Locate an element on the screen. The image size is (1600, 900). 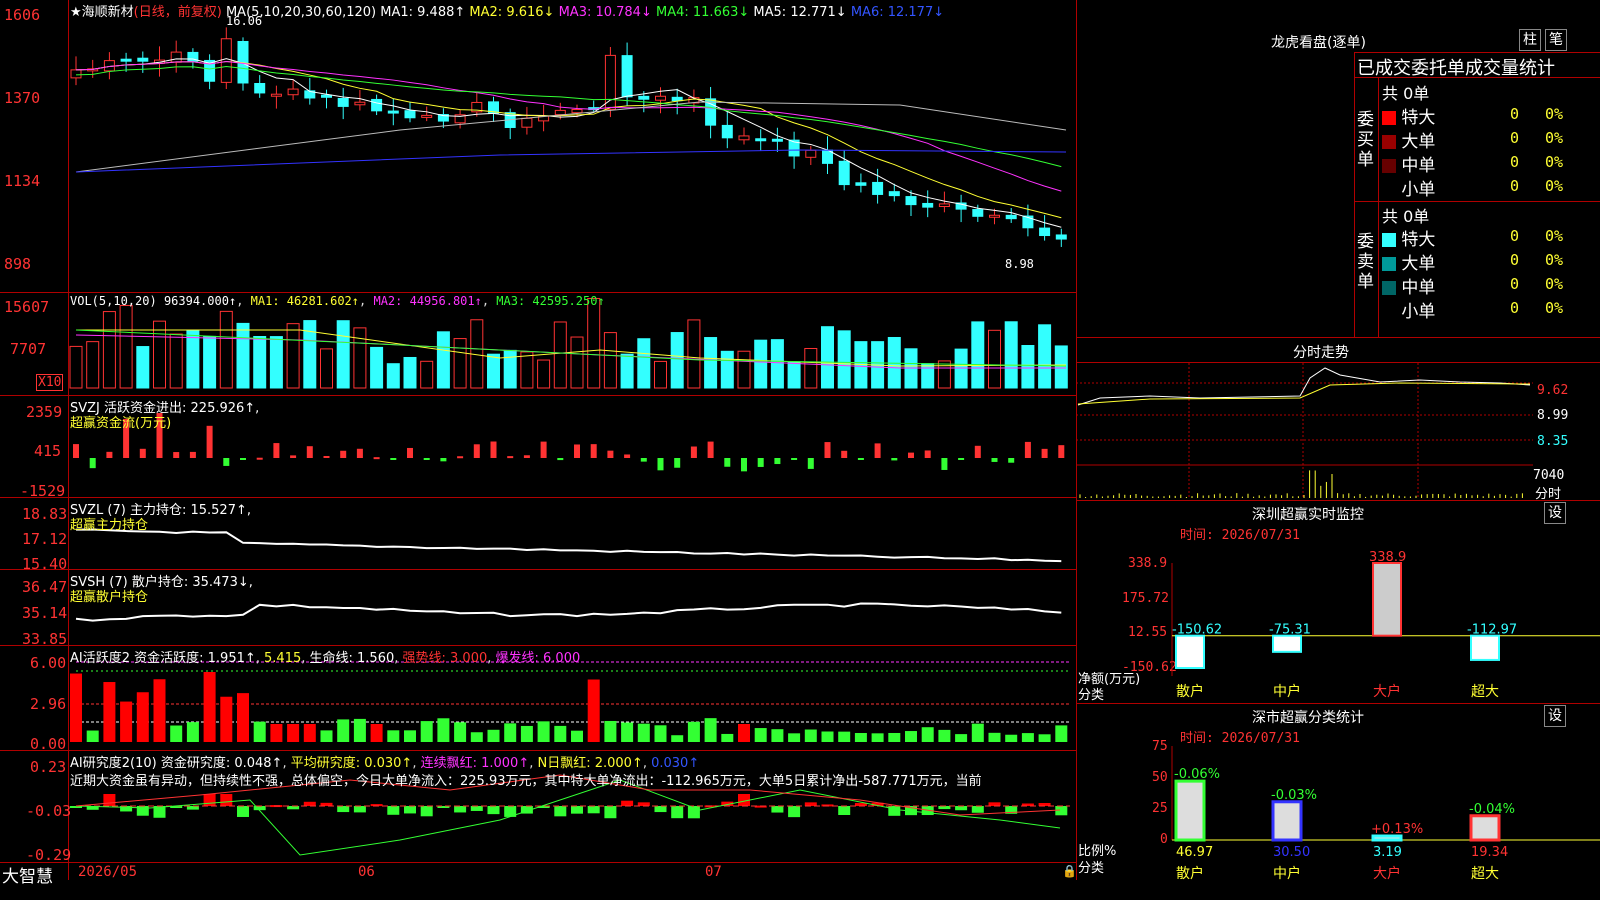
sep-fenshi-monitor is located at coordinates (1338, 500).